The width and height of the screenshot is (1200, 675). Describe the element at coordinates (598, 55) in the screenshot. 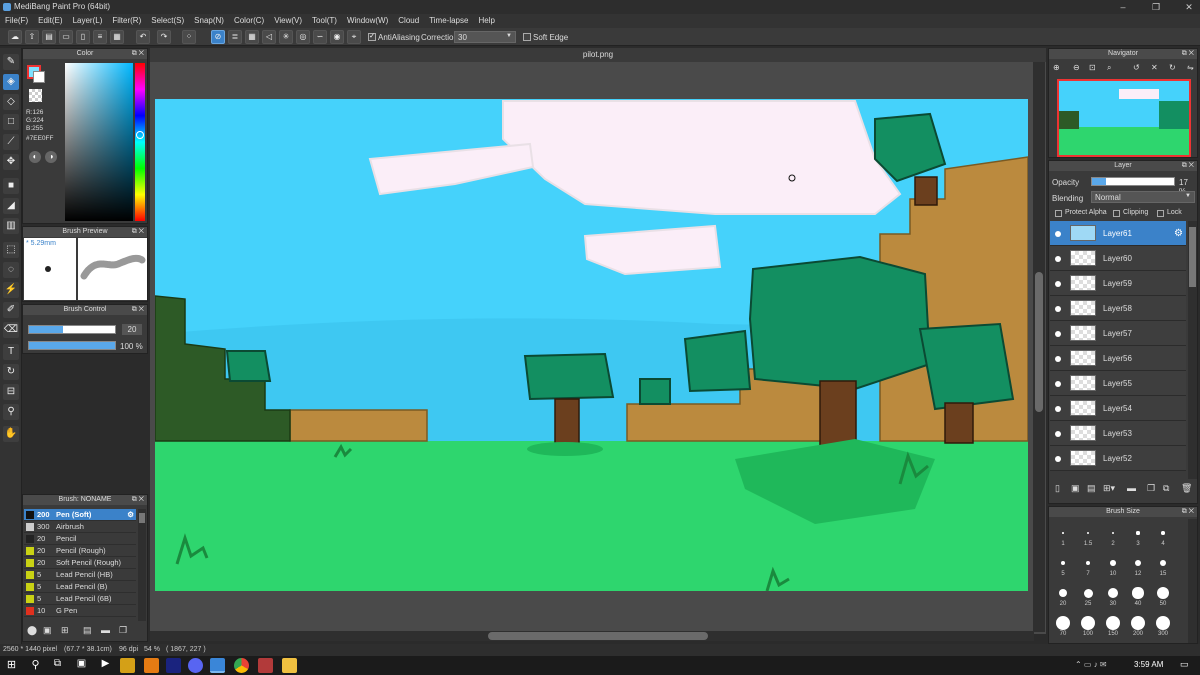

I see `document-tab: pilot.png` at that location.